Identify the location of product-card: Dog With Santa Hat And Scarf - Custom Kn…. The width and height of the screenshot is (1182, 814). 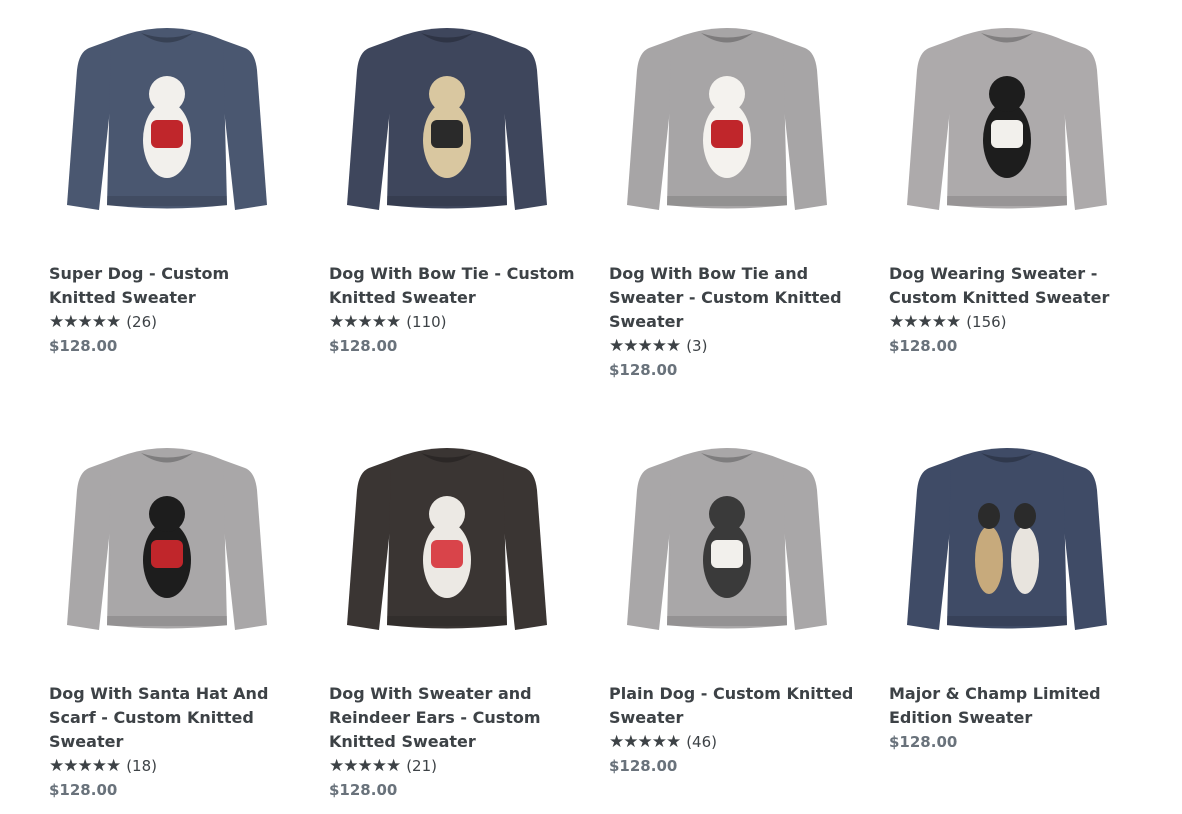
(189, 617).